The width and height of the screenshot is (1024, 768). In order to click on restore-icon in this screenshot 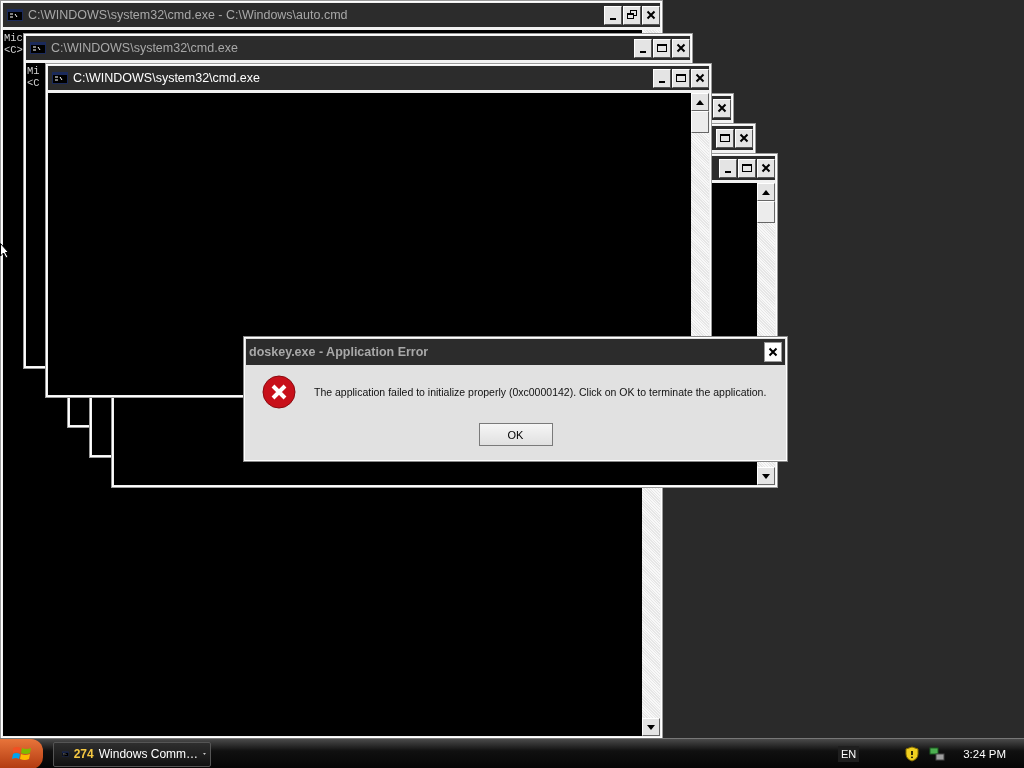, I will do `click(632, 15)`.